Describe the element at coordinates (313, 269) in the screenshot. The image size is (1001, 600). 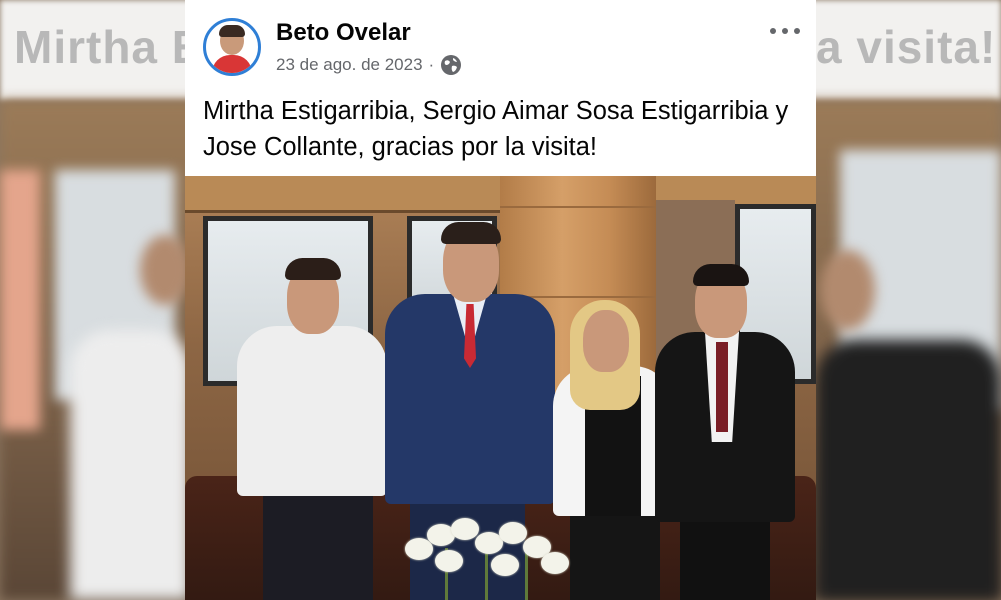
I see `person-1-hair` at that location.